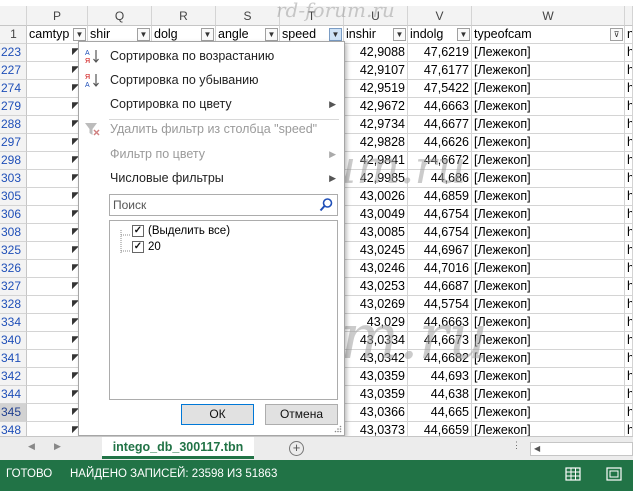 The height and width of the screenshot is (491, 633). Describe the element at coordinates (440, 143) in the screenshot. I see `table-cell-indolg: 44,6626` at that location.